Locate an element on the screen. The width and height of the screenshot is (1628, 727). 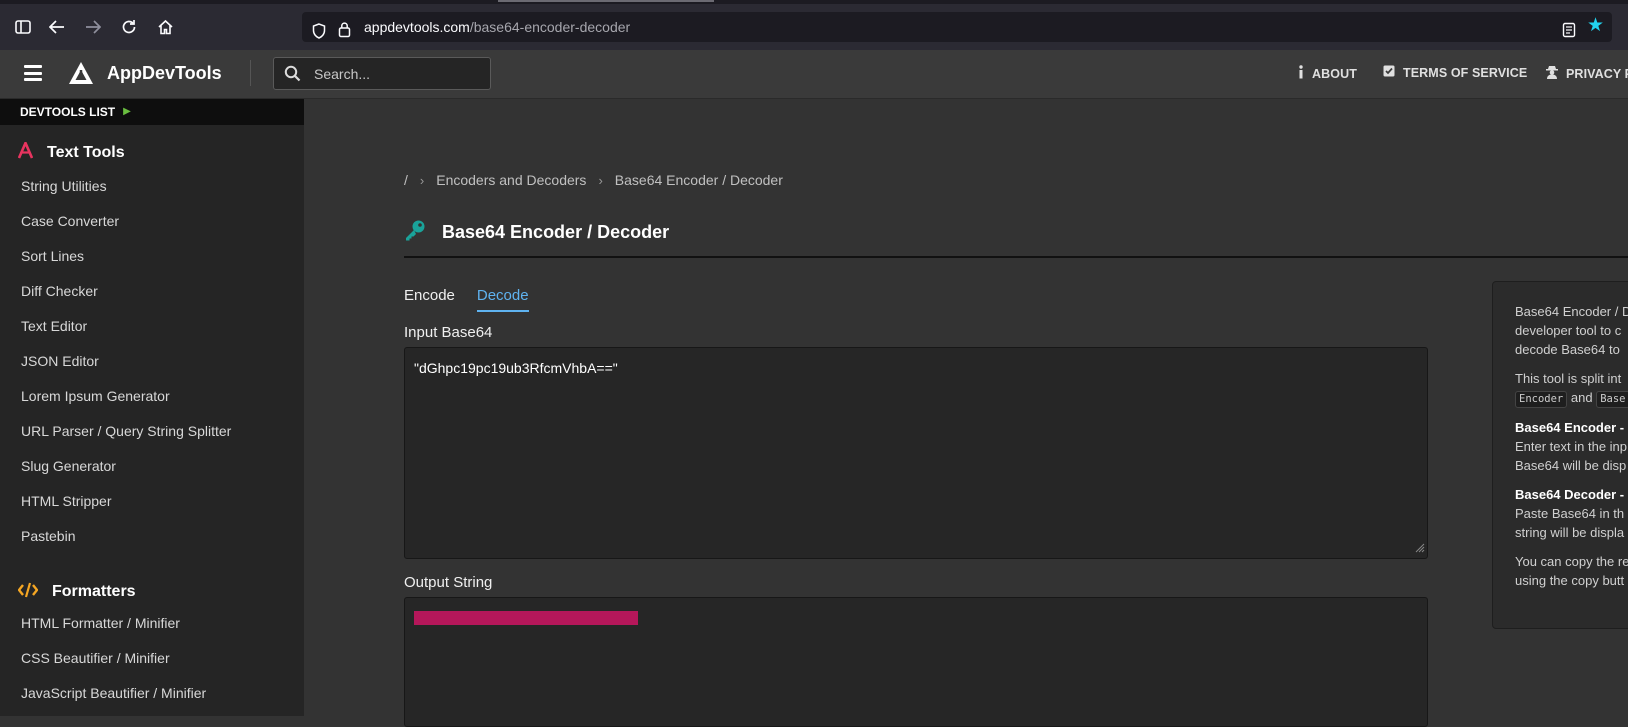
encoder-title: Base64 Encoder - is located at coordinates (1570, 427).